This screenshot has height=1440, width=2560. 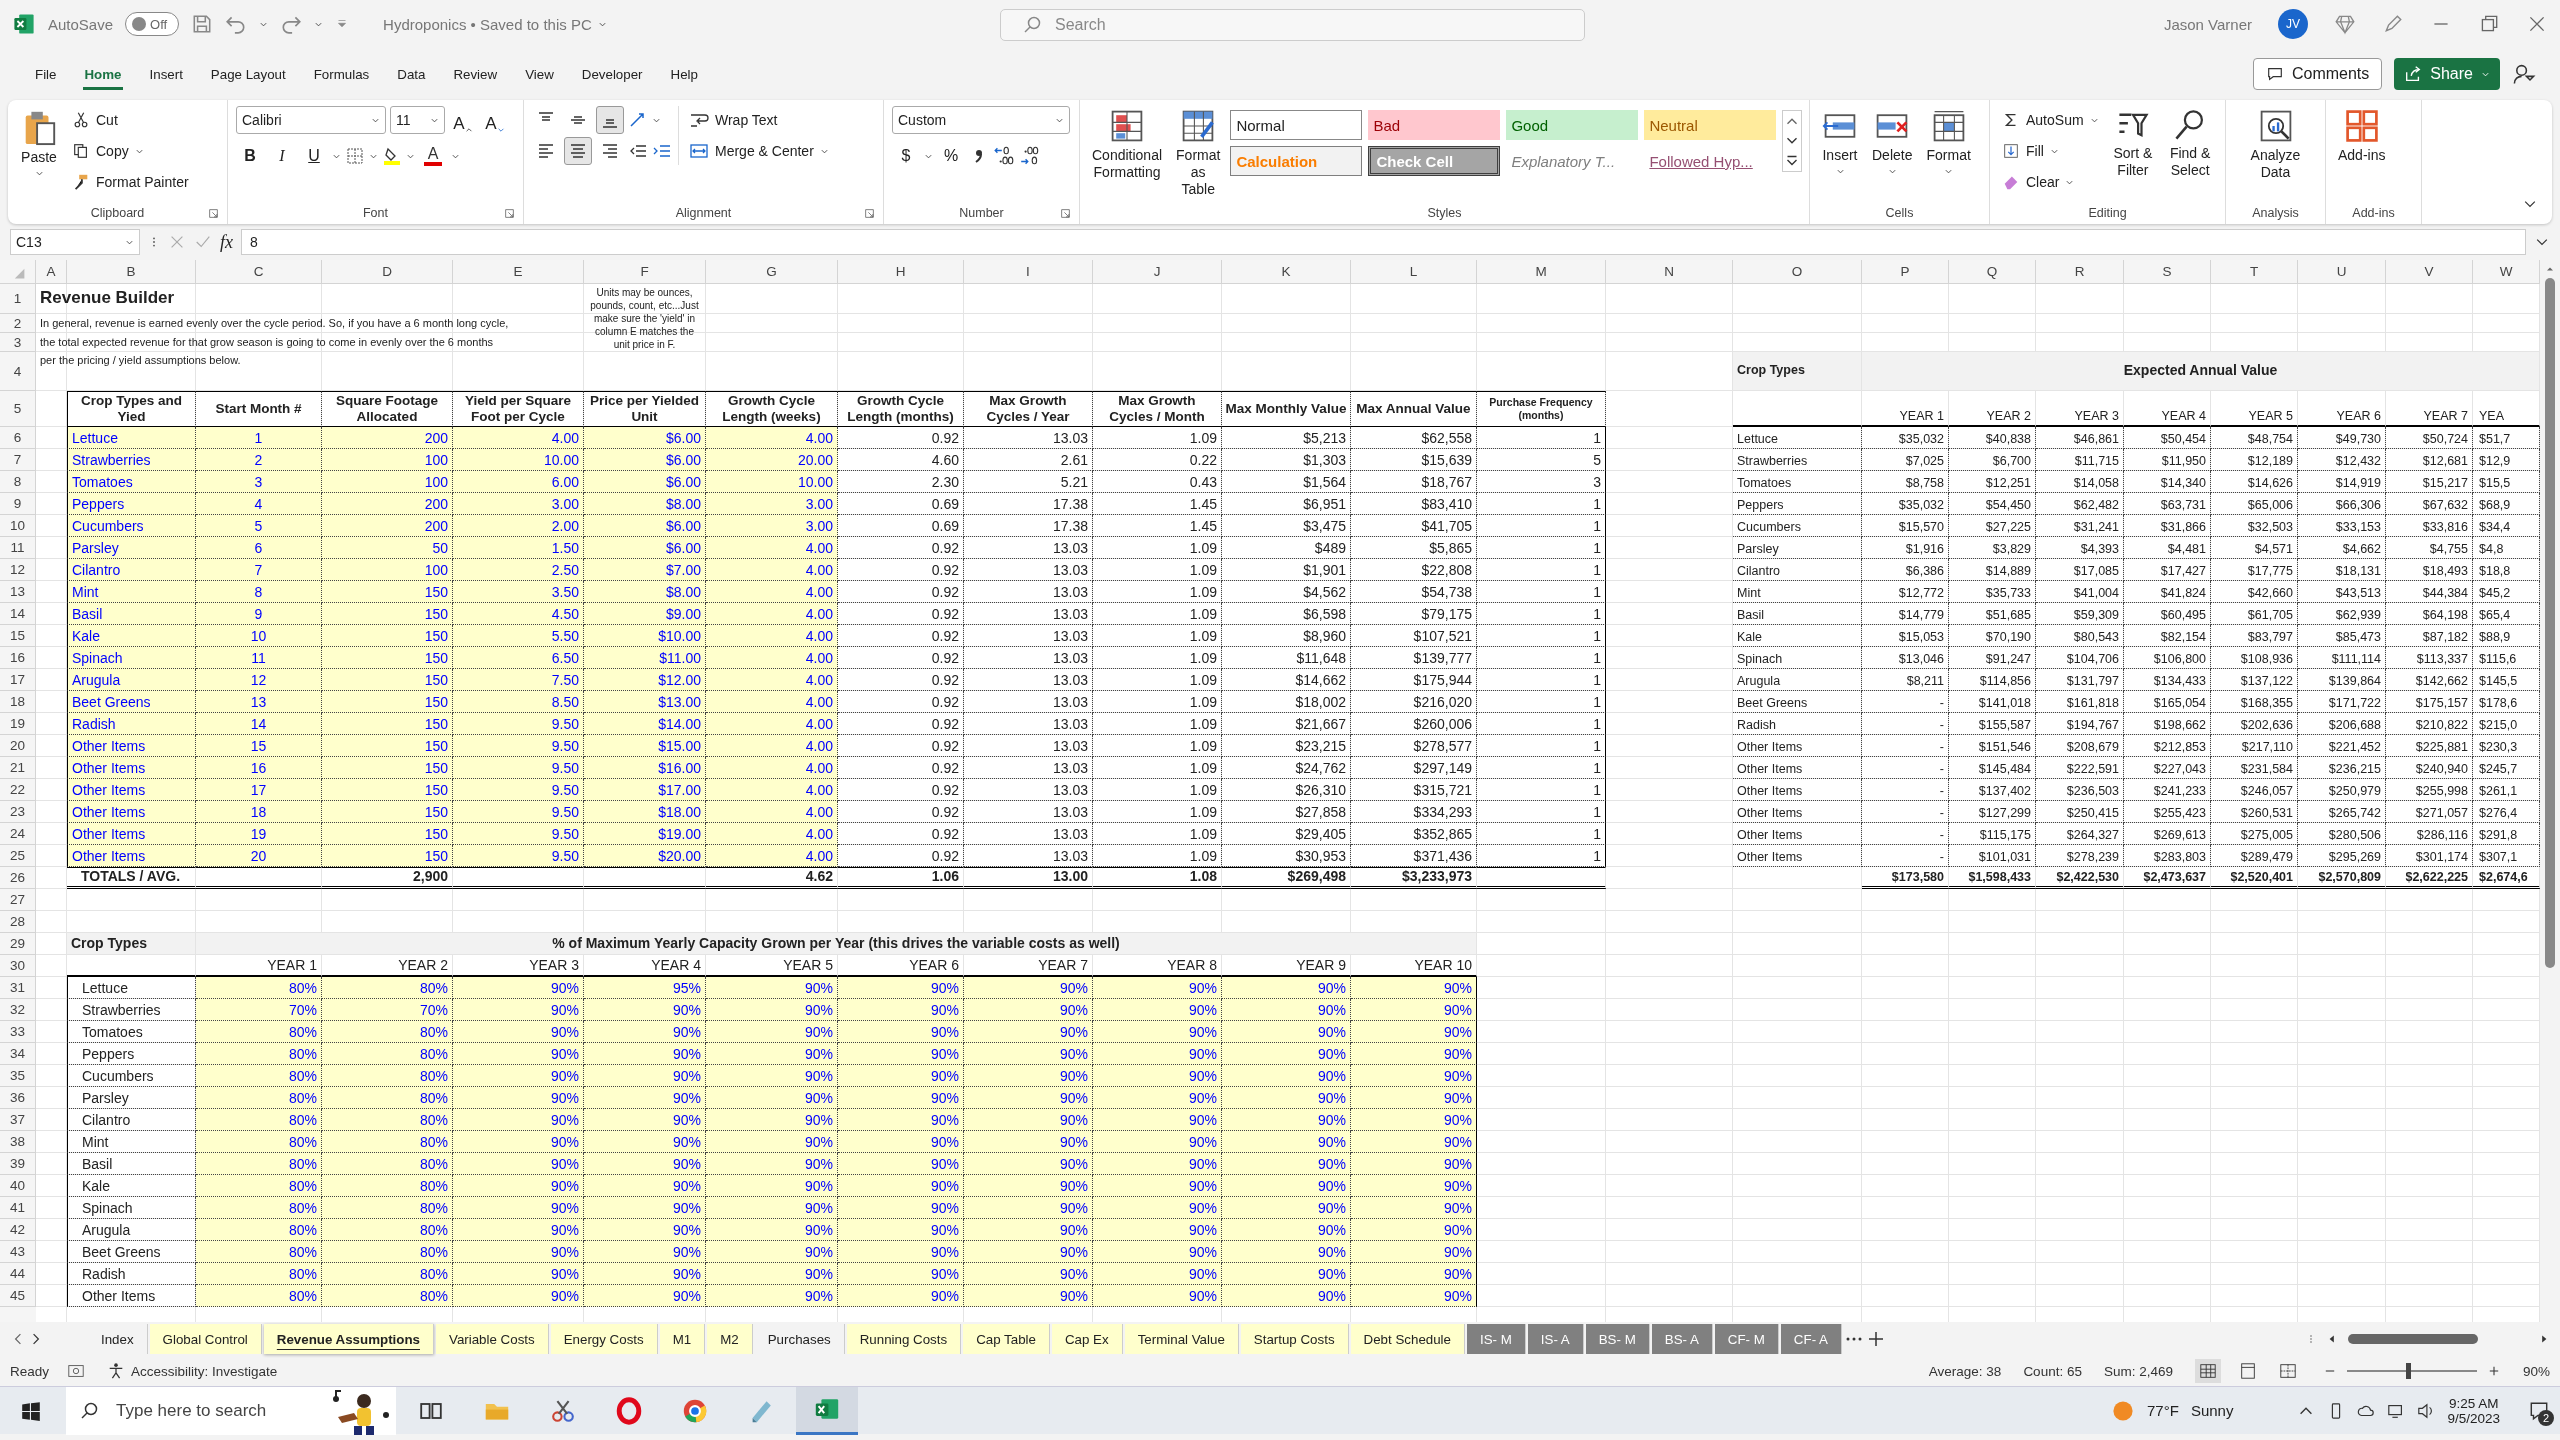 What do you see at coordinates (500, 130) in the screenshot?
I see `caret-down-icon` at bounding box center [500, 130].